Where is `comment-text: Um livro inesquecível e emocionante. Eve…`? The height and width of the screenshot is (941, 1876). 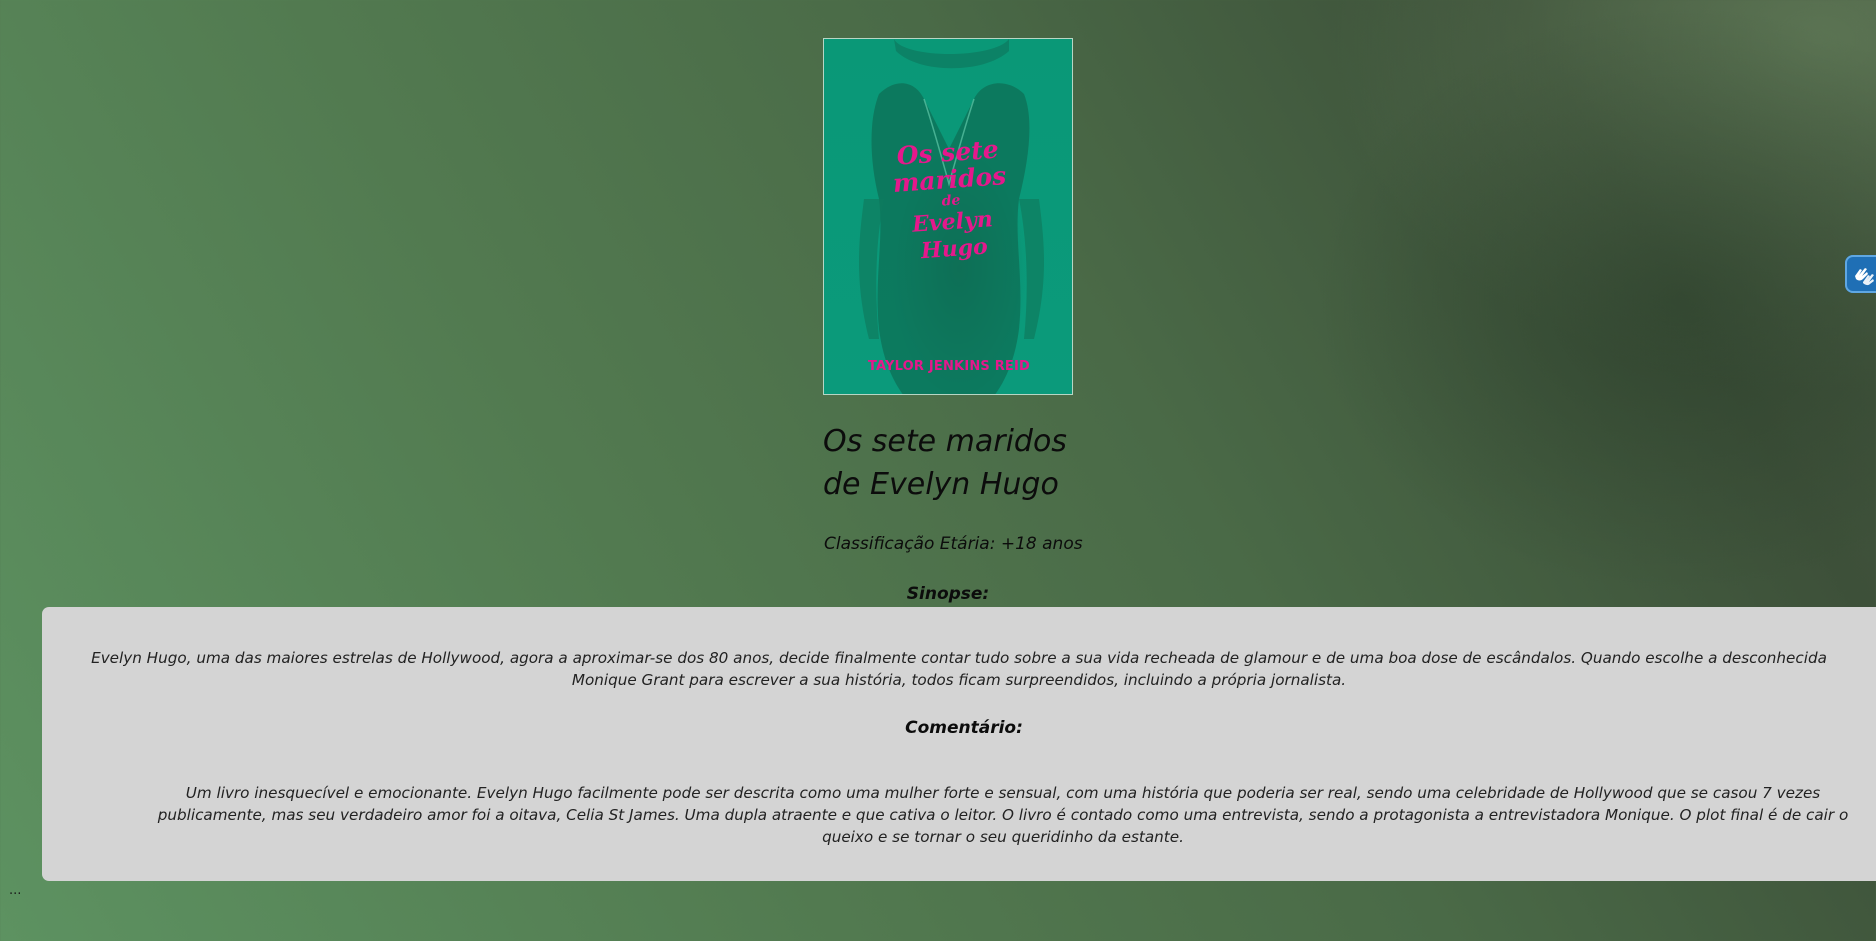 comment-text: Um livro inesquecível e emocionante. Eve… is located at coordinates (1003, 815).